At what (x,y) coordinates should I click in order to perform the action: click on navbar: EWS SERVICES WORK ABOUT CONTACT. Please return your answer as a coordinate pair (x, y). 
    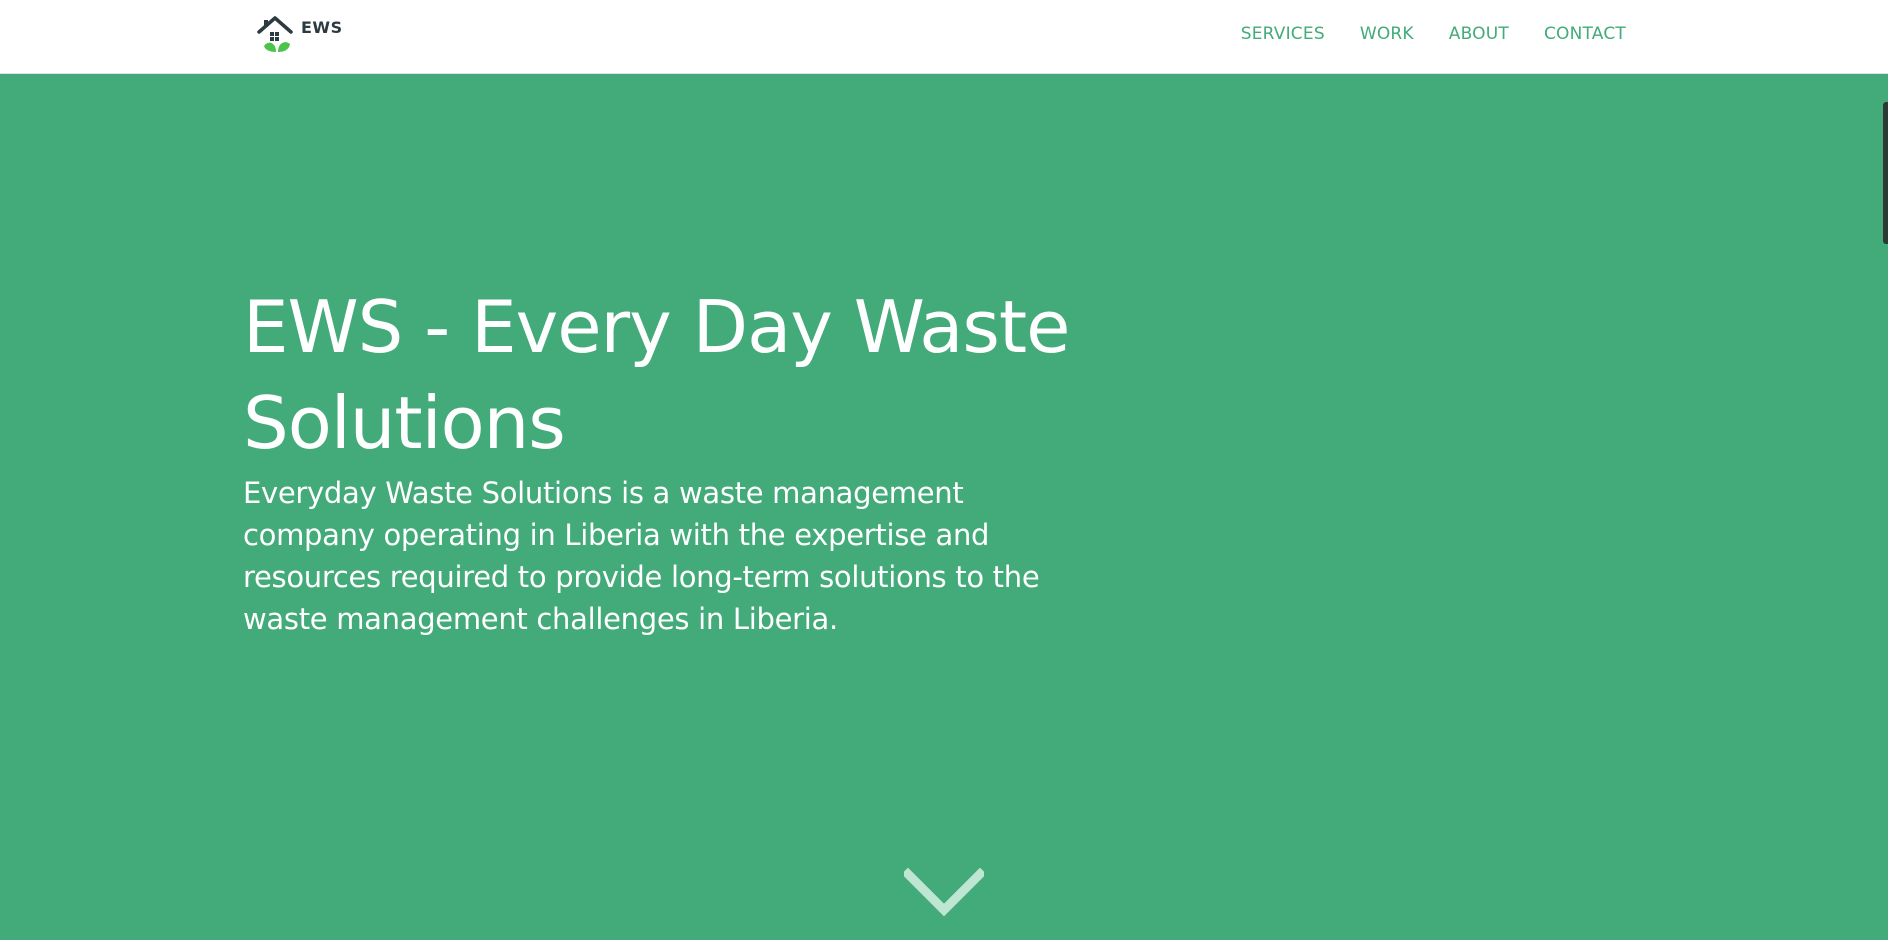
    Looking at the image, I should click on (944, 37).